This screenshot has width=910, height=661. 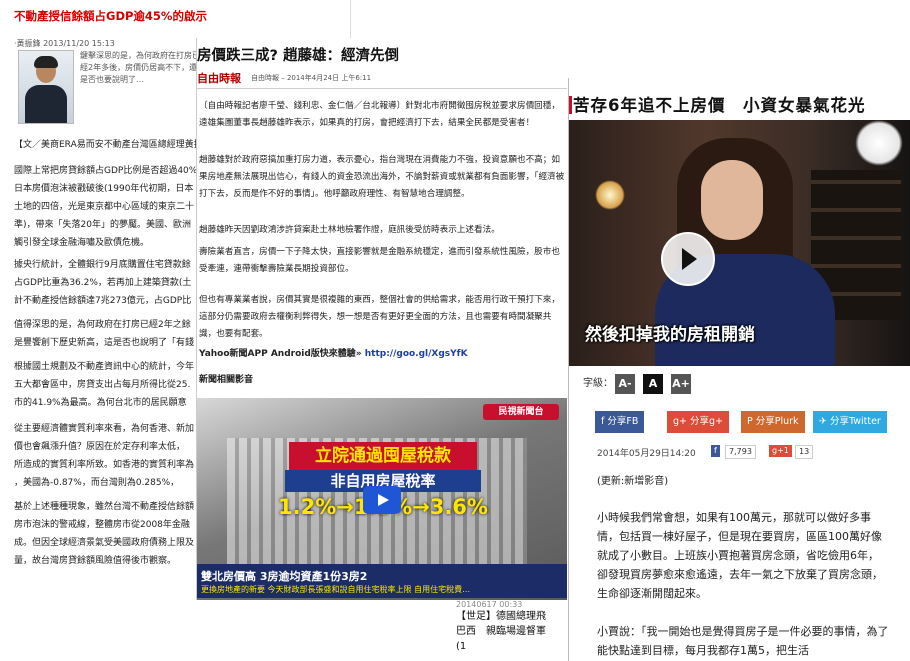 I want to click on left-article-meta: ·黃振鋒 2013/11/20 15:13, so click(x=64, y=43).